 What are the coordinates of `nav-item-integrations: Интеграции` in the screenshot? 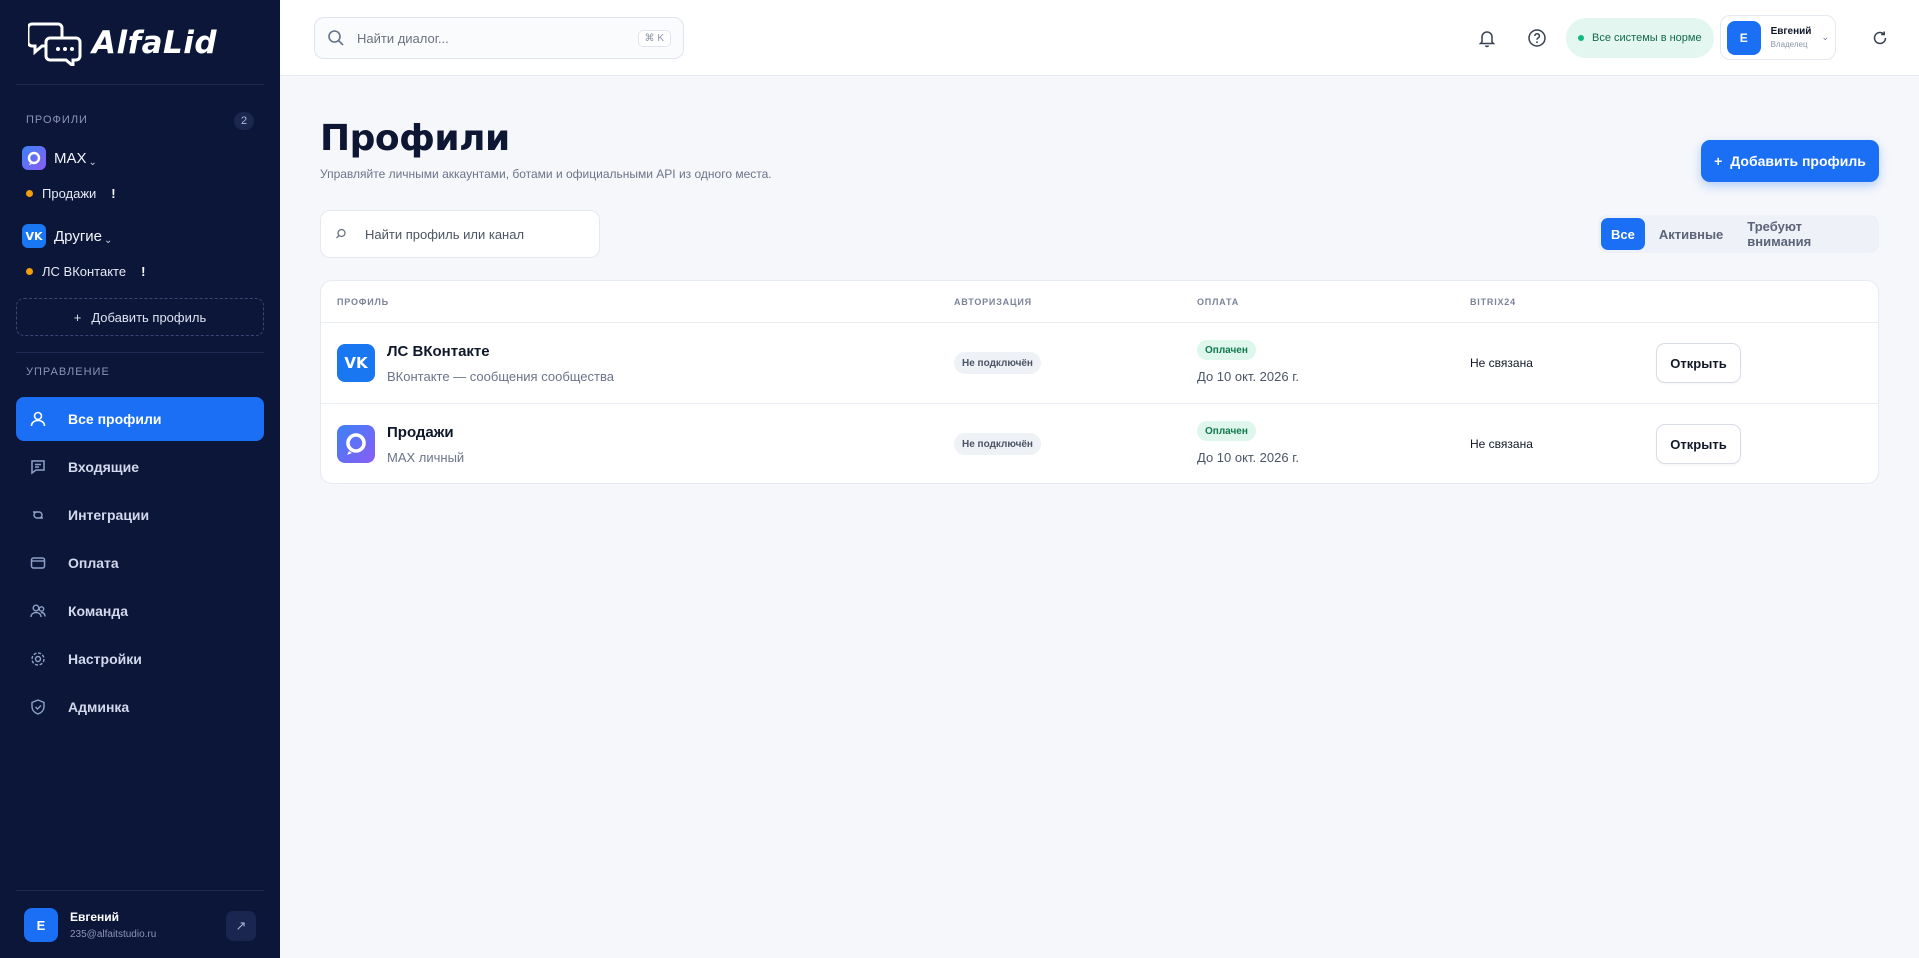 It's located at (140, 515).